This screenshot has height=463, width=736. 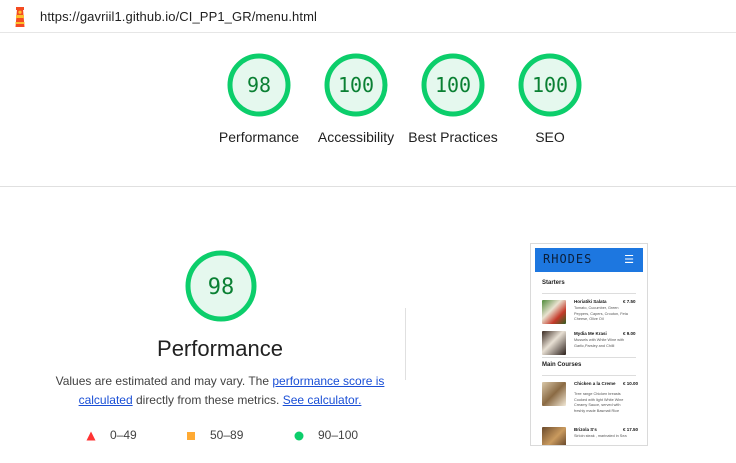 I want to click on section-divider, so click(x=368, y=186).